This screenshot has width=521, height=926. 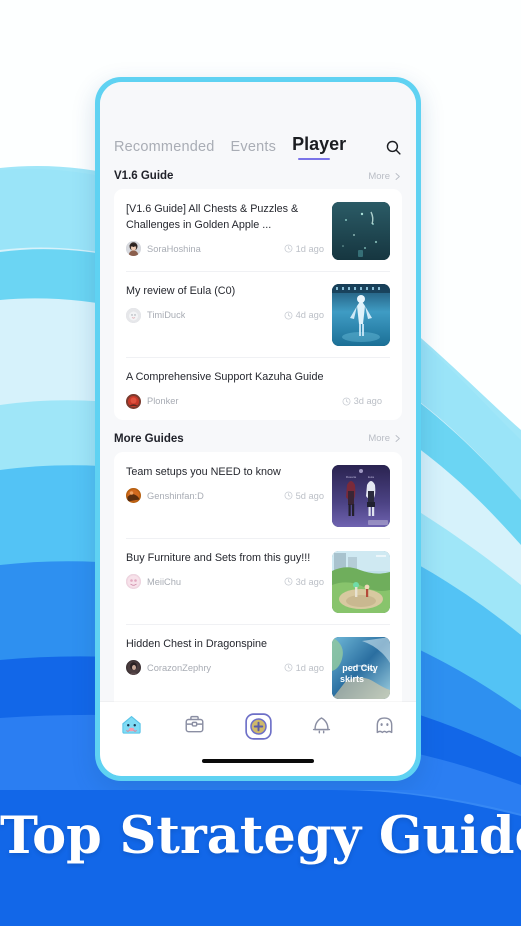 I want to click on tab-recommended: Recommended, so click(x=164, y=148).